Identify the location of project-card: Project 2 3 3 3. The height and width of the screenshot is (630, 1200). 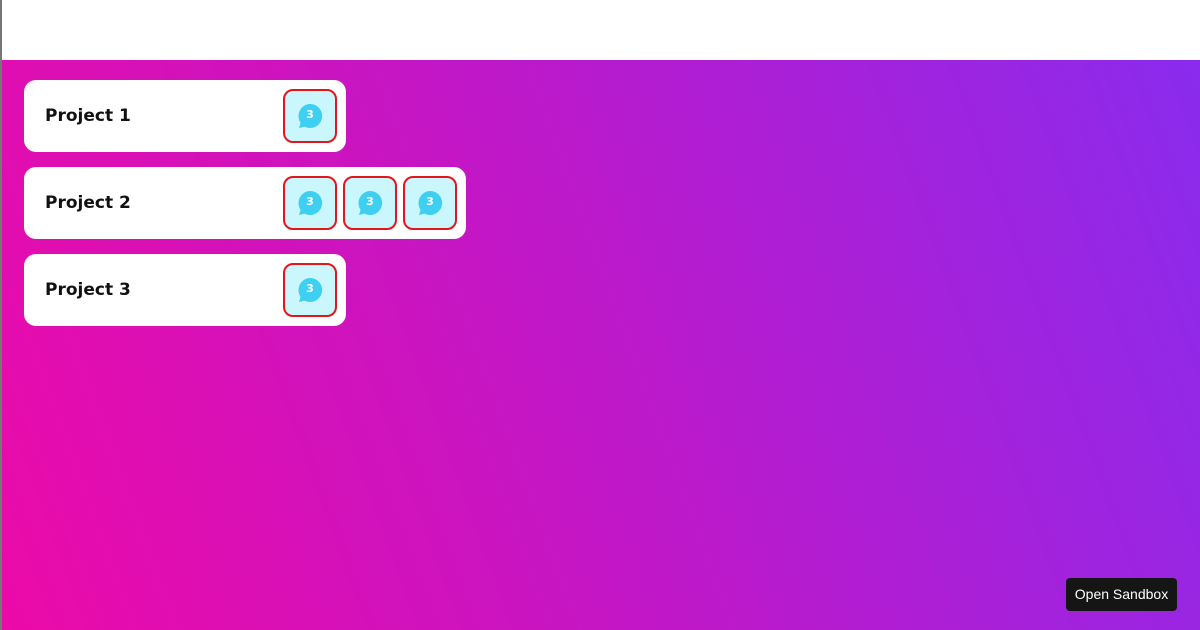
(245, 203).